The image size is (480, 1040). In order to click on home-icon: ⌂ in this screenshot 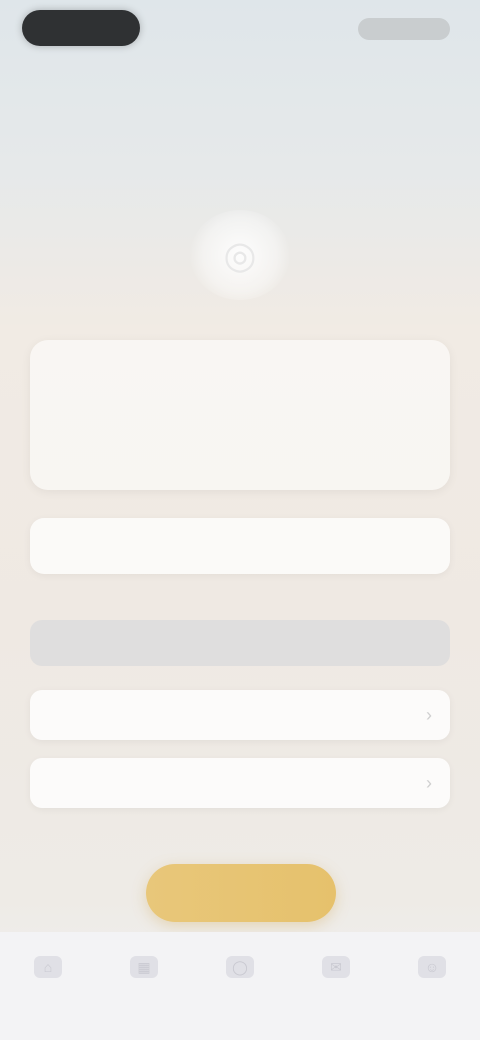, I will do `click(48, 967)`.